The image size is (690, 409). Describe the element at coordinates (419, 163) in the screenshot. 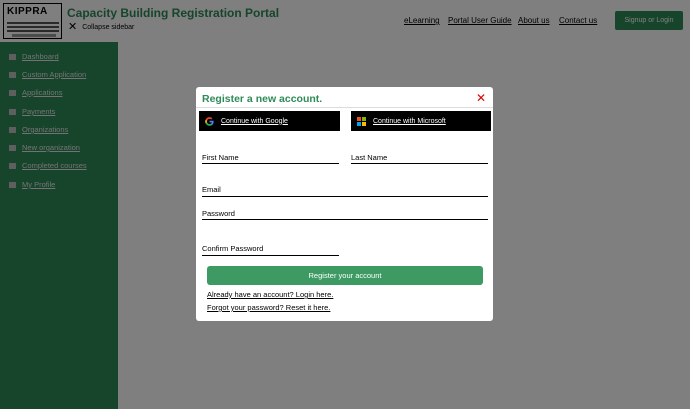

I see `last-name-input` at that location.